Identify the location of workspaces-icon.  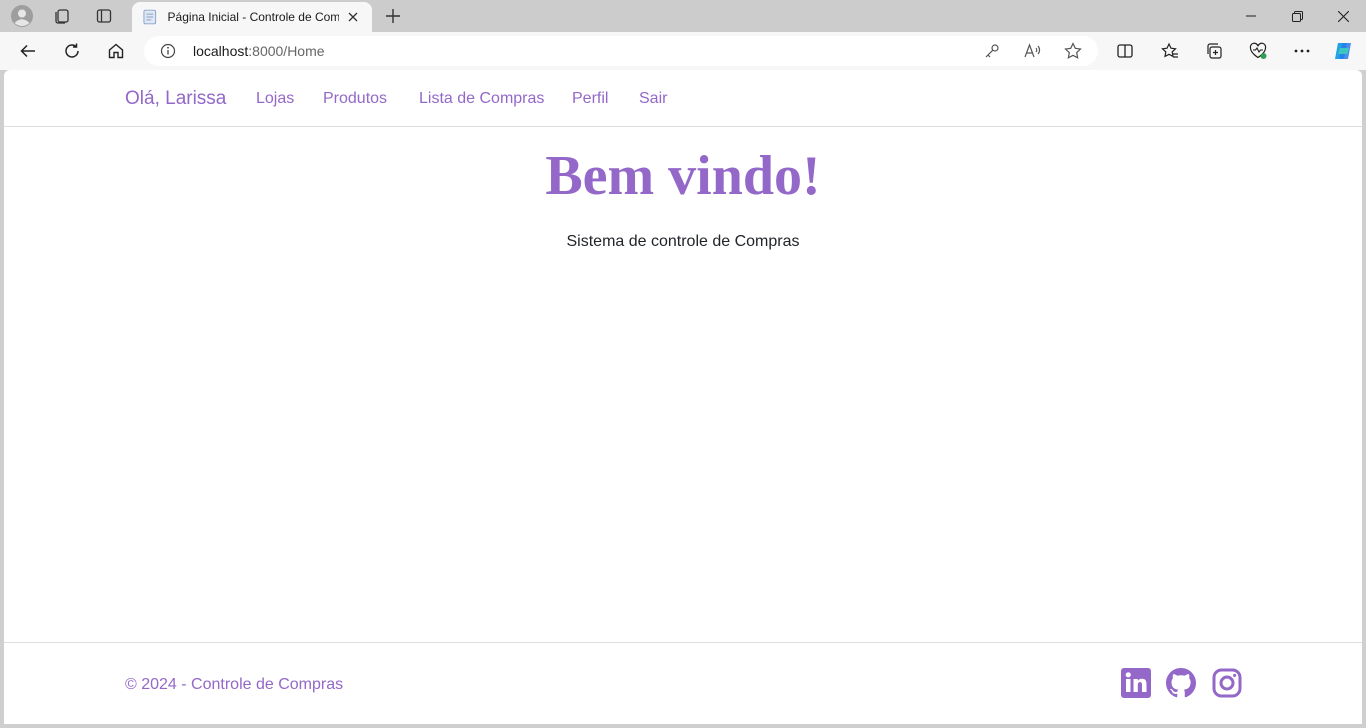
(62, 16).